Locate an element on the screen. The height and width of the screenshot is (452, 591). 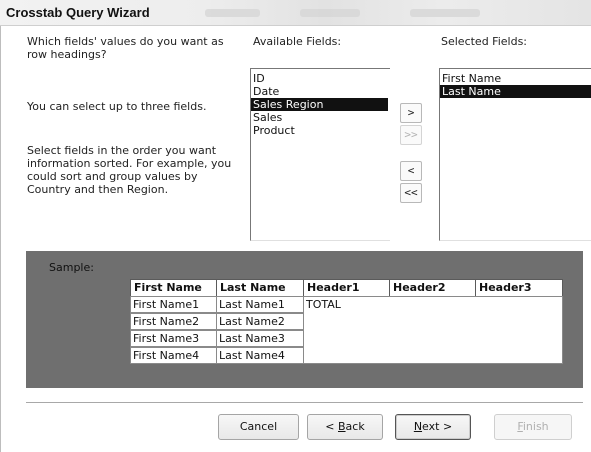
list-item: Sales is located at coordinates (320, 117).